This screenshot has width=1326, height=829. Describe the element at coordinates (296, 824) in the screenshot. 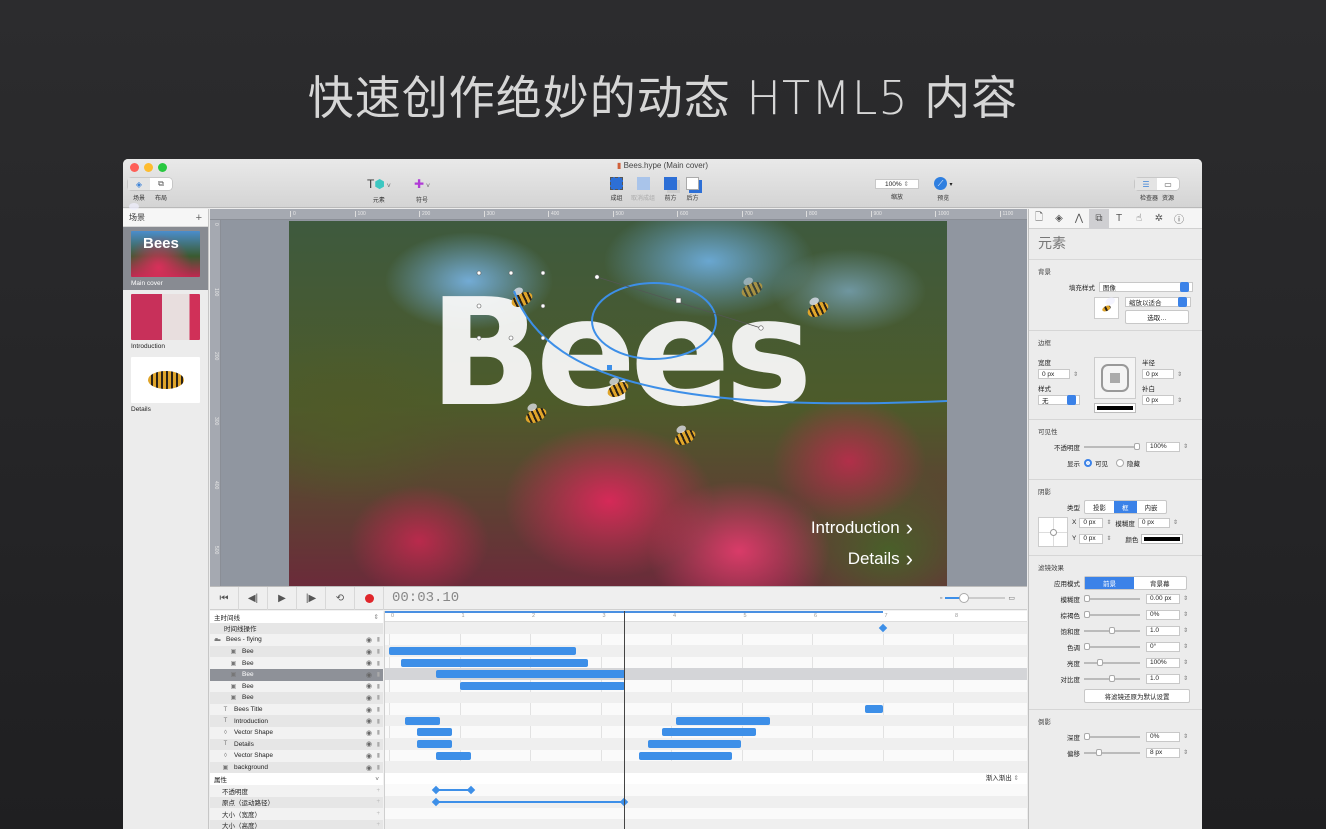

I see `property-row: 大小（高度） +` at that location.